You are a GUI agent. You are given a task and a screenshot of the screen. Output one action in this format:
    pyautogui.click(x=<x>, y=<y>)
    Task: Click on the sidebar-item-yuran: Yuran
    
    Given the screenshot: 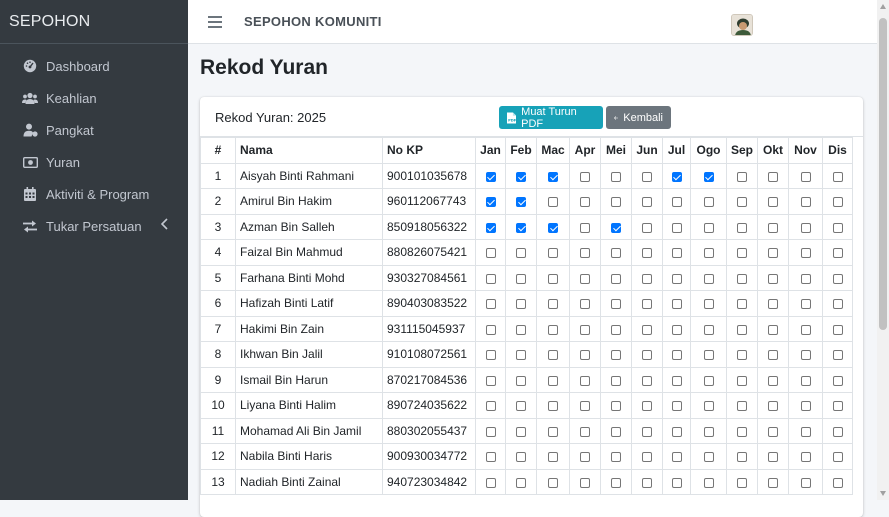 What is the action you would take?
    pyautogui.click(x=94, y=162)
    